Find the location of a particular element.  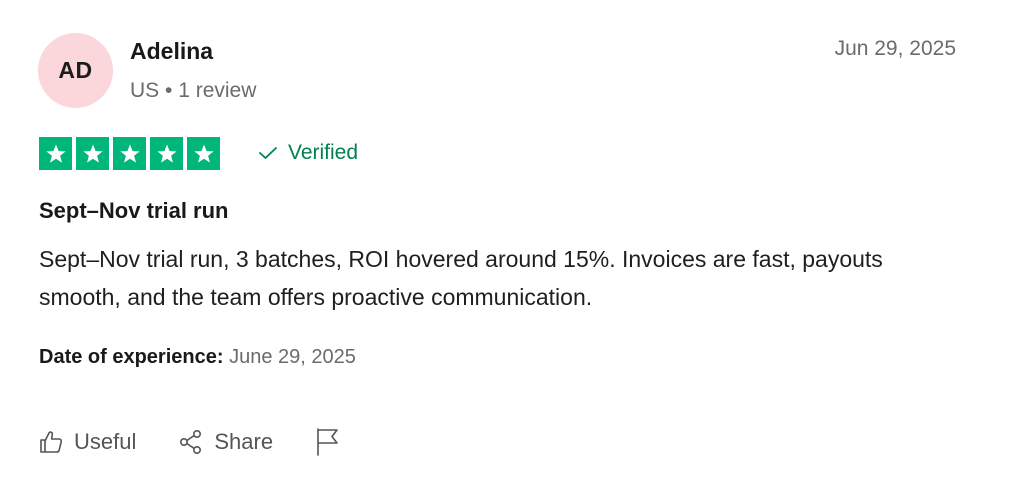

review-date: Jun 29, 2025 is located at coordinates (895, 48).